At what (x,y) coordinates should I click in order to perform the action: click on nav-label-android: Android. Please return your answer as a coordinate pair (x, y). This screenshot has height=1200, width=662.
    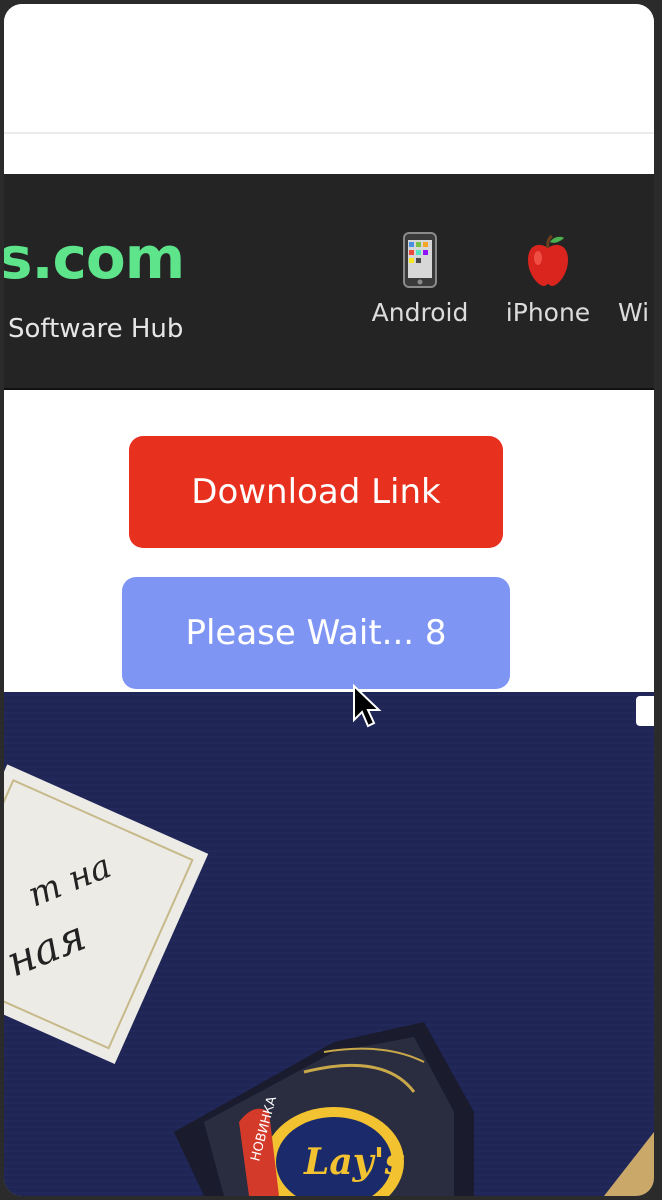
    Looking at the image, I should click on (420, 312).